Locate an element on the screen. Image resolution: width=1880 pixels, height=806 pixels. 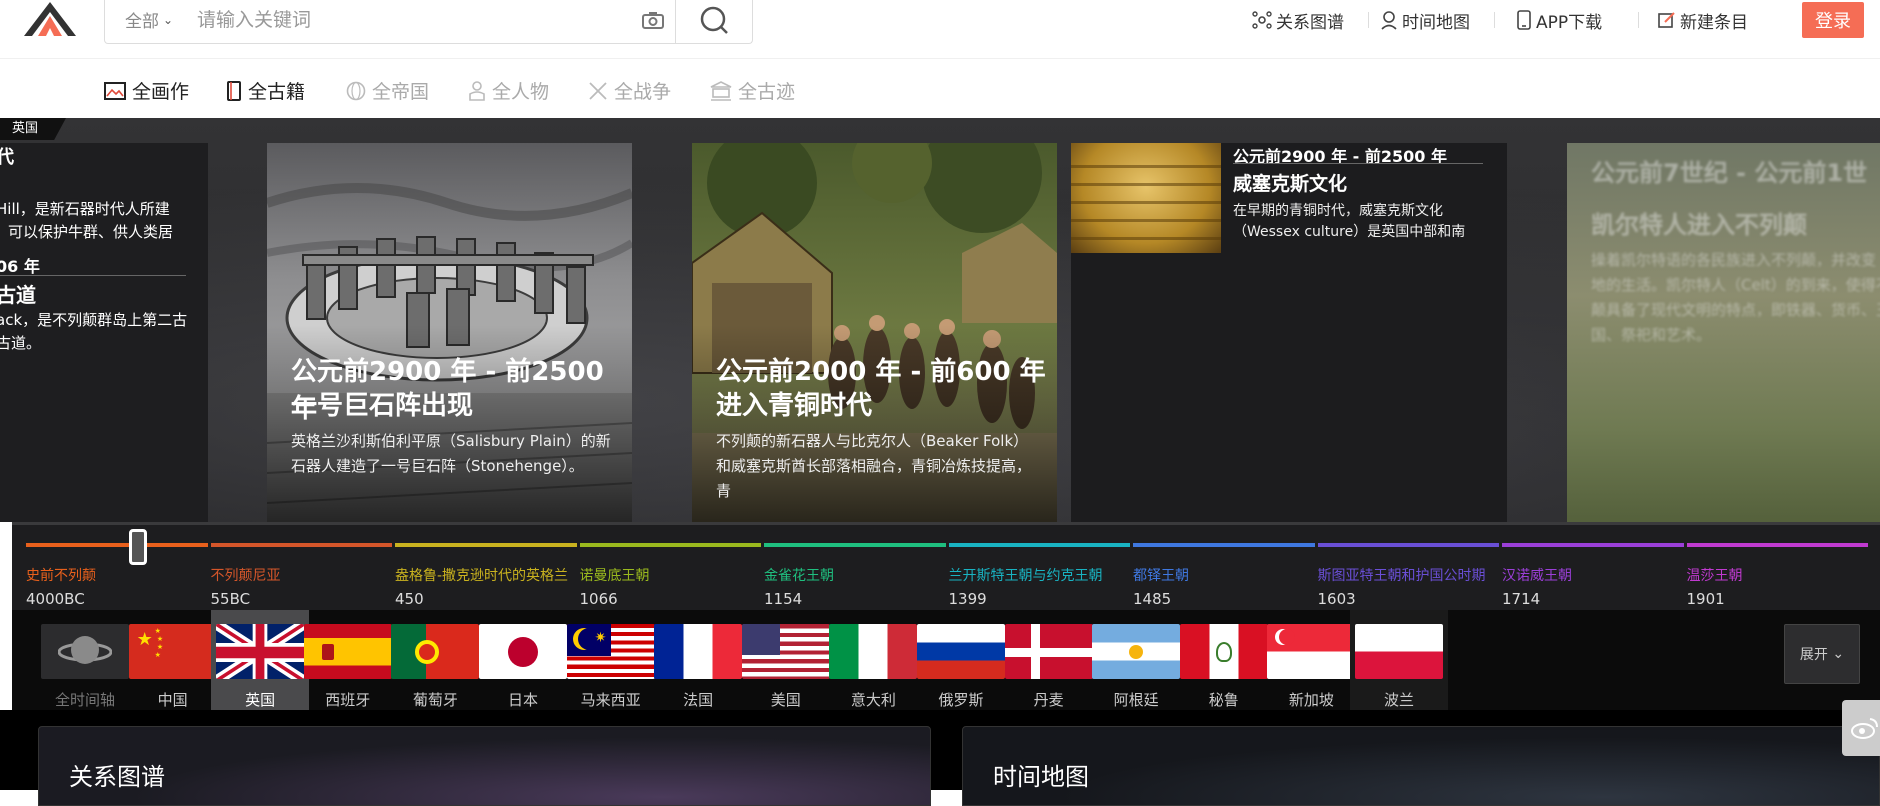
search-input is located at coordinates (403, 20).